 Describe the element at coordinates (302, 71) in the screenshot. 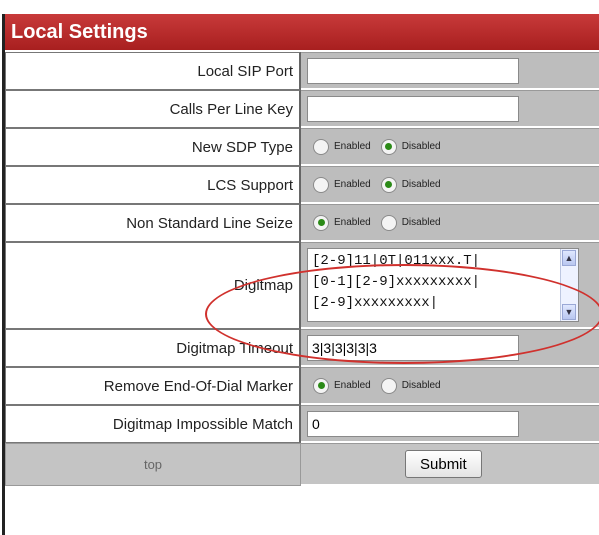

I see `row-local-sip-port: Local SIP Port` at that location.